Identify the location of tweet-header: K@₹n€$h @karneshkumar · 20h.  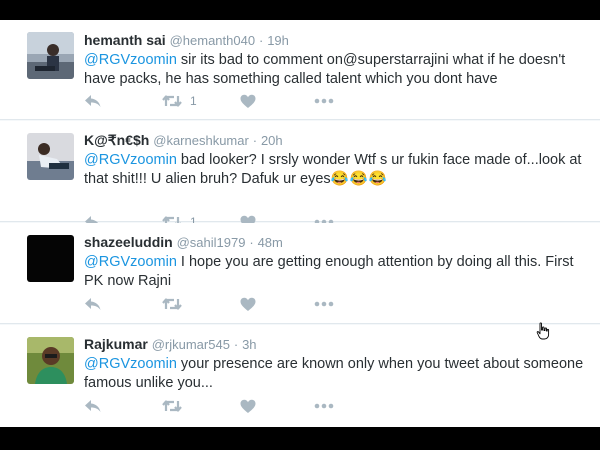
(183, 140).